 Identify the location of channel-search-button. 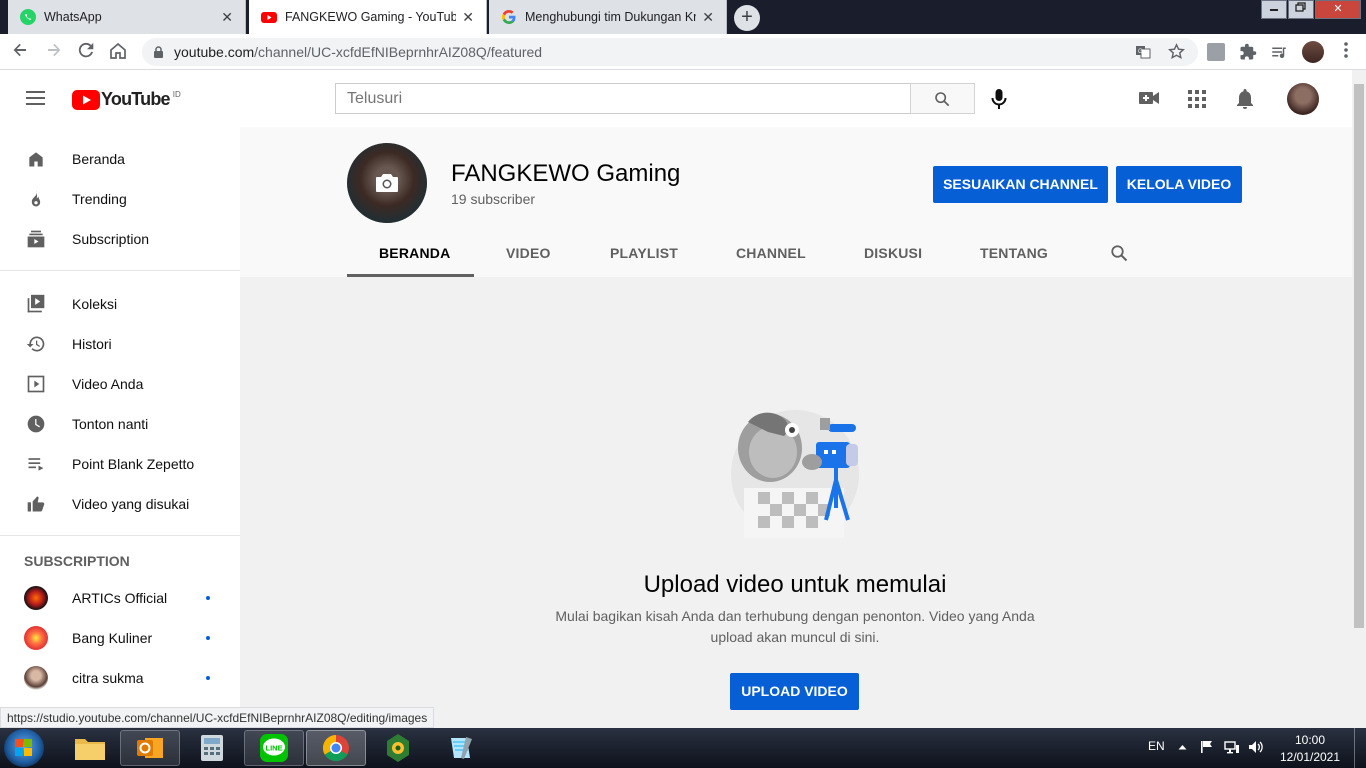
(1119, 255).